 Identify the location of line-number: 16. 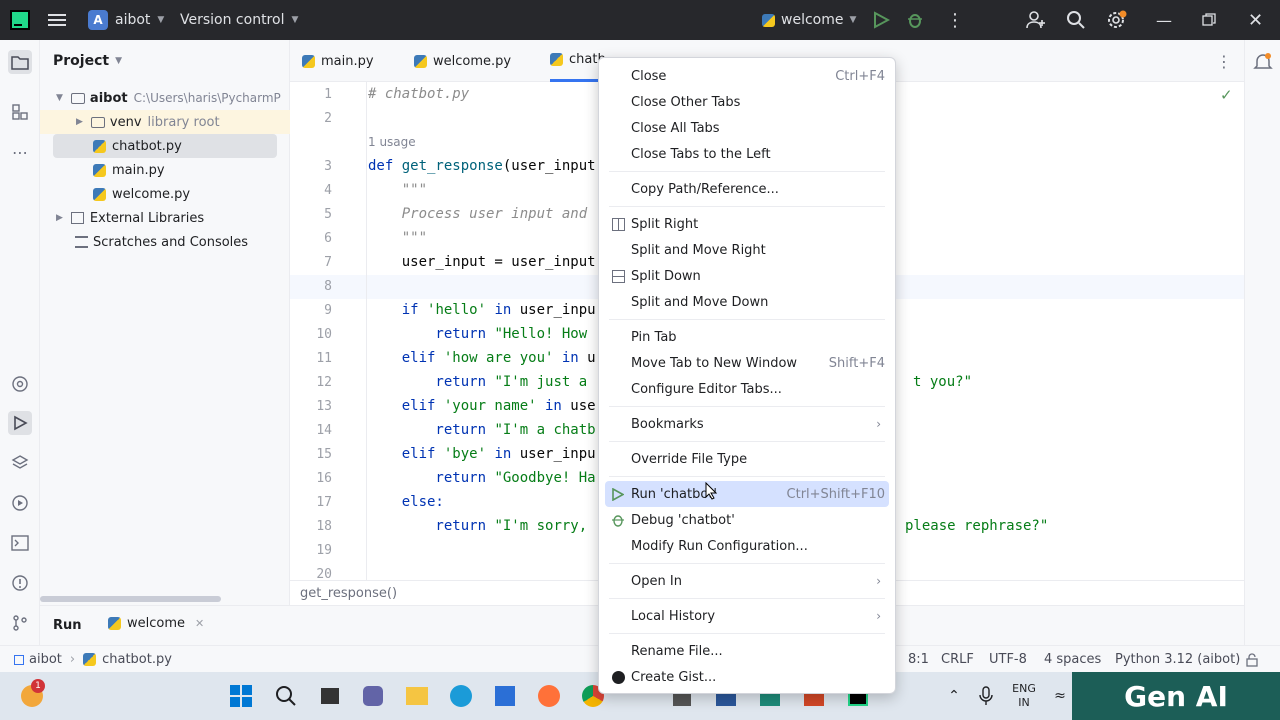
(324, 478).